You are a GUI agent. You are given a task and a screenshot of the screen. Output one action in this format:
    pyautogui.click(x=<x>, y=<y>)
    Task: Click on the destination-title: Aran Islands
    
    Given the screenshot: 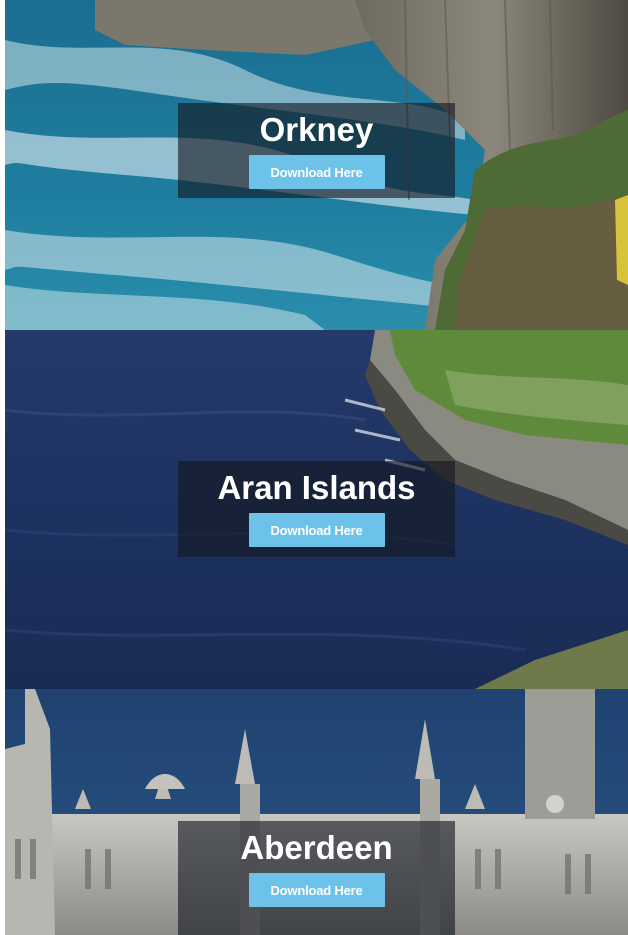 What is the action you would take?
    pyautogui.click(x=316, y=487)
    